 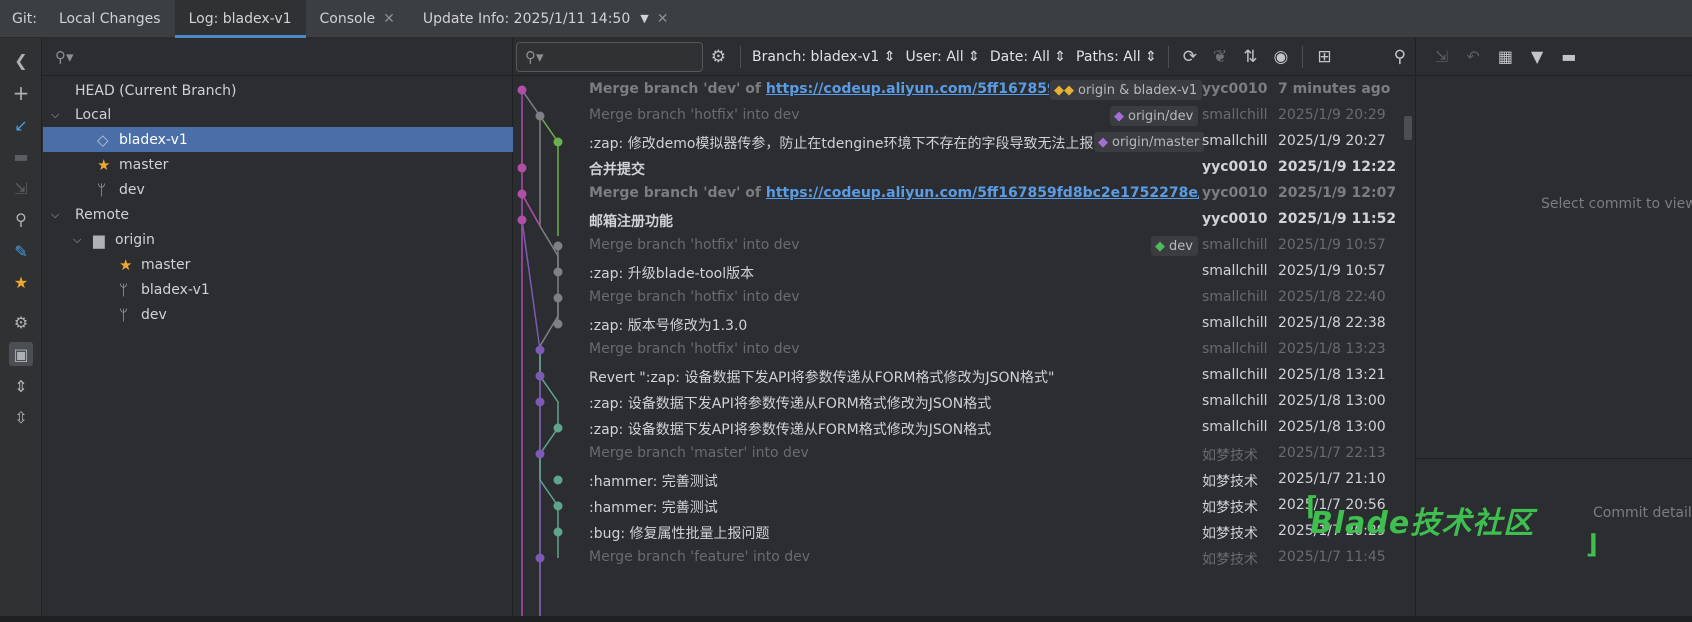 What do you see at coordinates (21, 60) in the screenshot?
I see `back-icon: ❮` at bounding box center [21, 60].